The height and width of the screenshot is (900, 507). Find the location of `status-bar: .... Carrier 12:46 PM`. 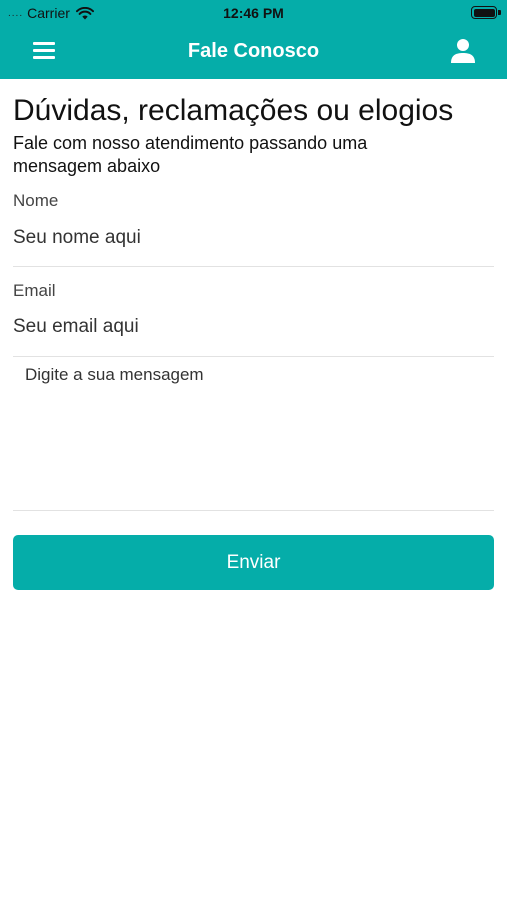

status-bar: .... Carrier 12:46 PM is located at coordinates (253, 13).